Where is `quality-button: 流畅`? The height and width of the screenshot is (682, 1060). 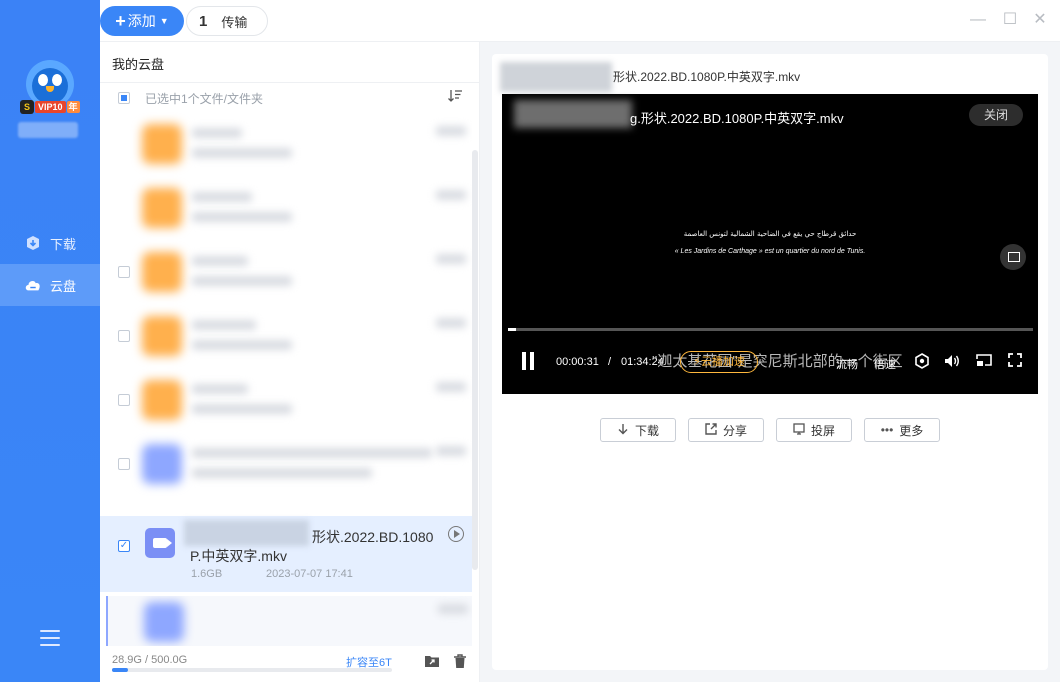 quality-button: 流畅 is located at coordinates (847, 364).